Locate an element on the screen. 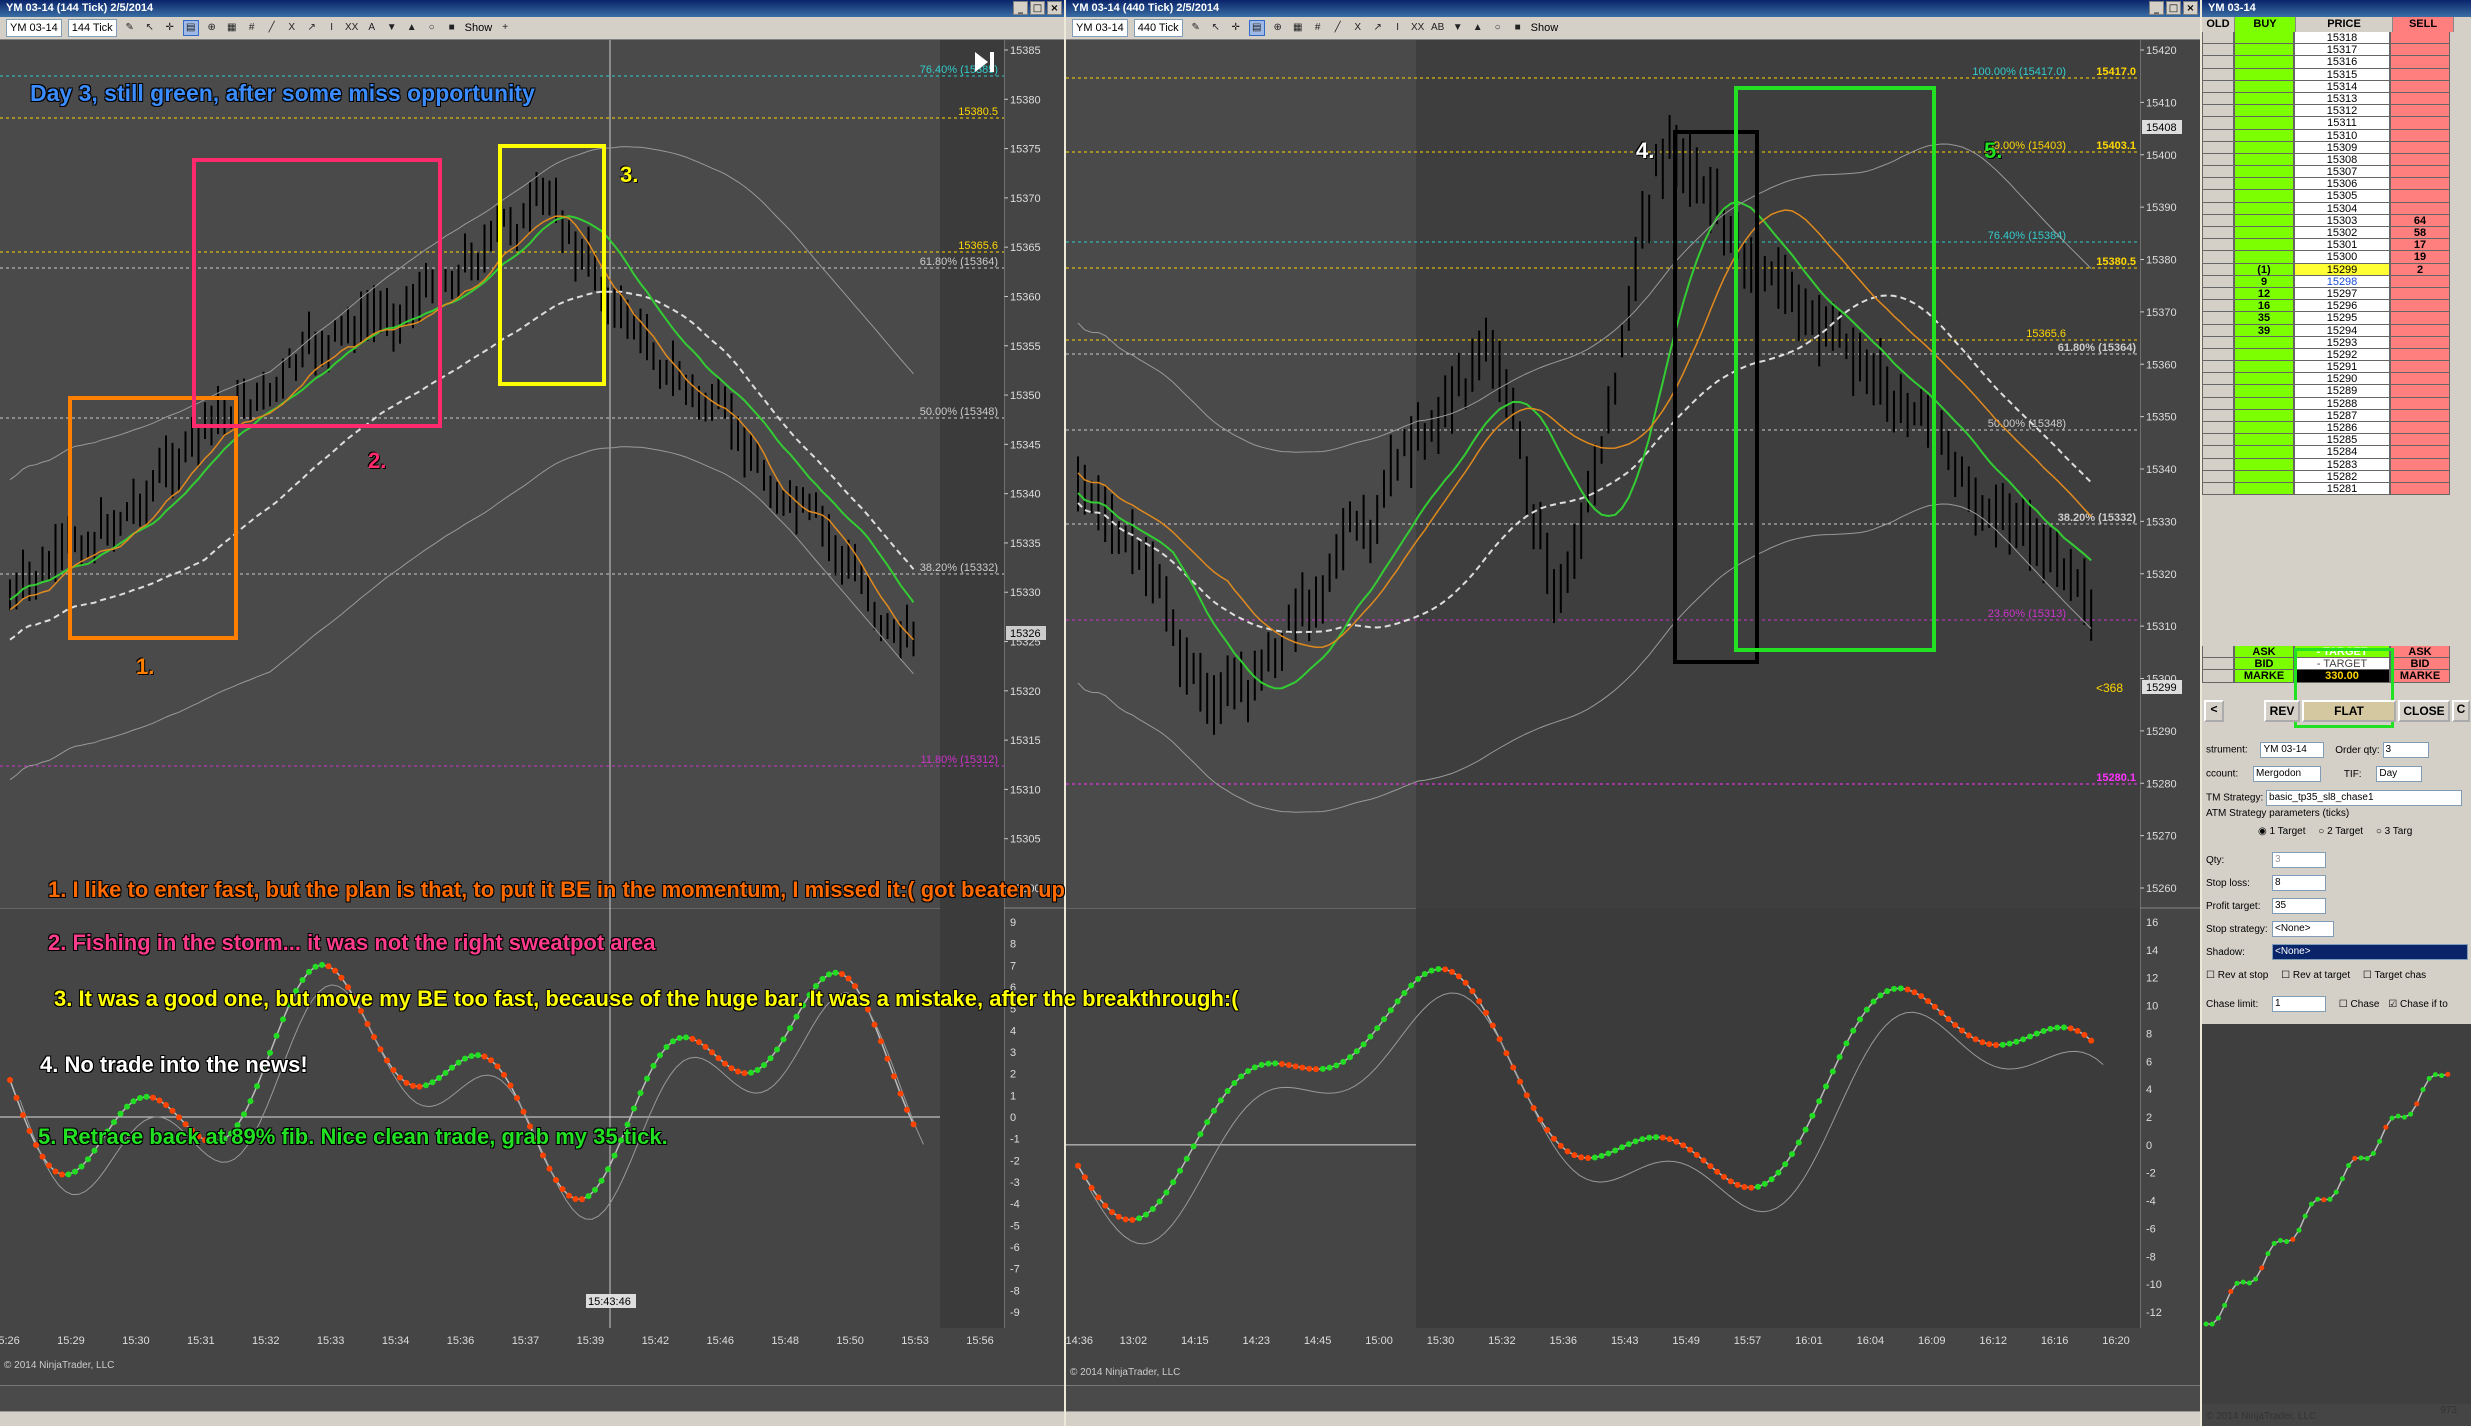 The image size is (2471, 1426). interval-select: 144 Tick is located at coordinates (92, 28).